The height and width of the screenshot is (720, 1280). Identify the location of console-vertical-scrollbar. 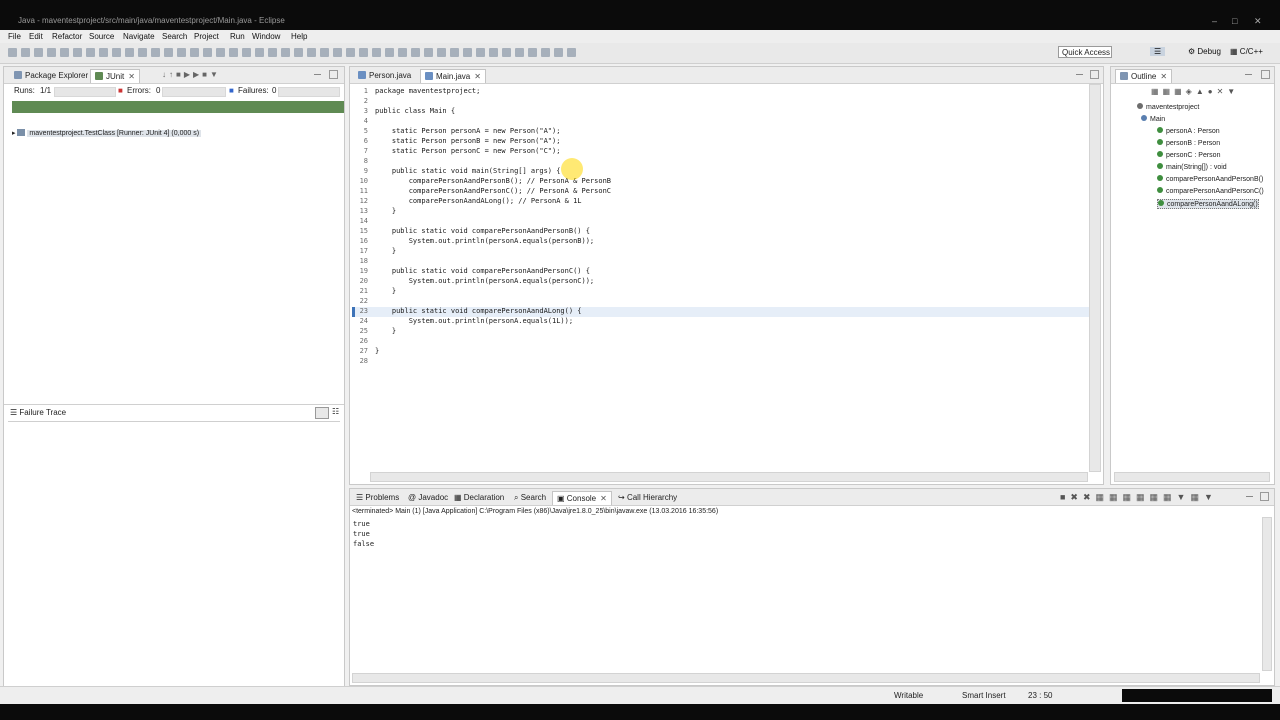
(1267, 594).